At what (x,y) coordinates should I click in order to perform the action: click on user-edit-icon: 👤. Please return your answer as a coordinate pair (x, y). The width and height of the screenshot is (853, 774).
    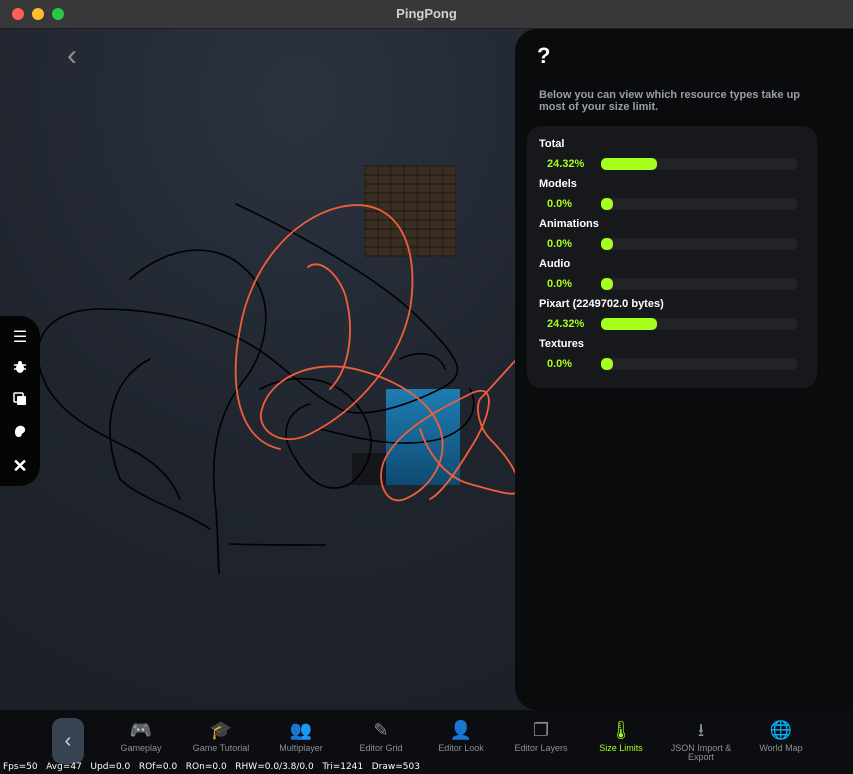
    Looking at the image, I should click on (461, 730).